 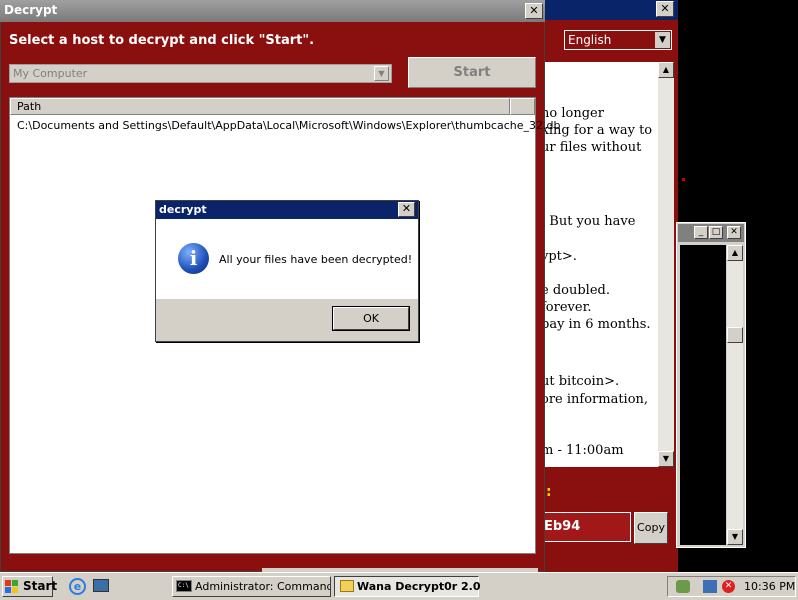 What do you see at coordinates (575, 290) in the screenshot?
I see `ransom-note-line: e doubled.` at bounding box center [575, 290].